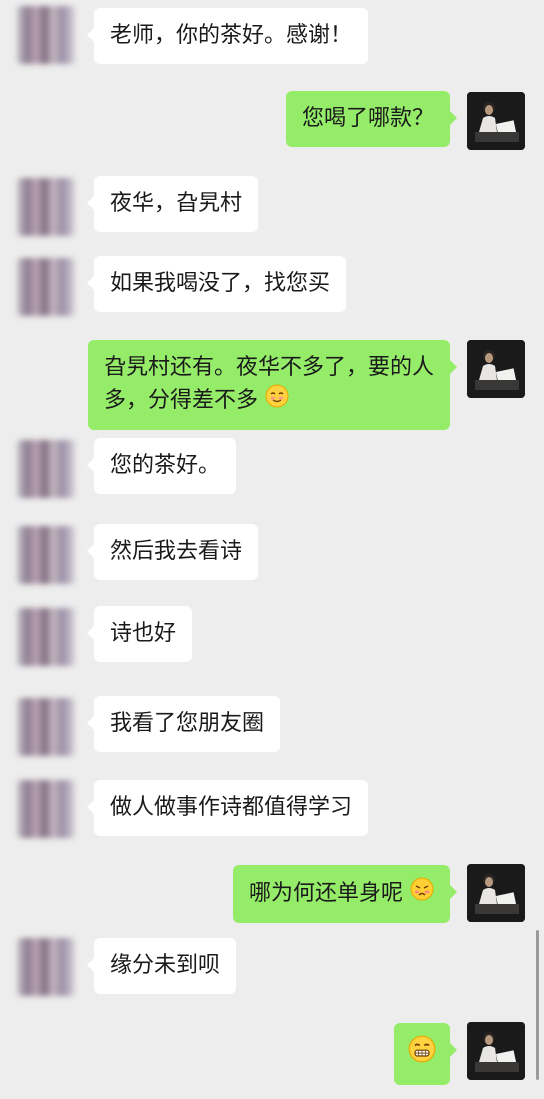  What do you see at coordinates (325, 893) in the screenshot?
I see `message-text: 哪为何还单身呢` at bounding box center [325, 893].